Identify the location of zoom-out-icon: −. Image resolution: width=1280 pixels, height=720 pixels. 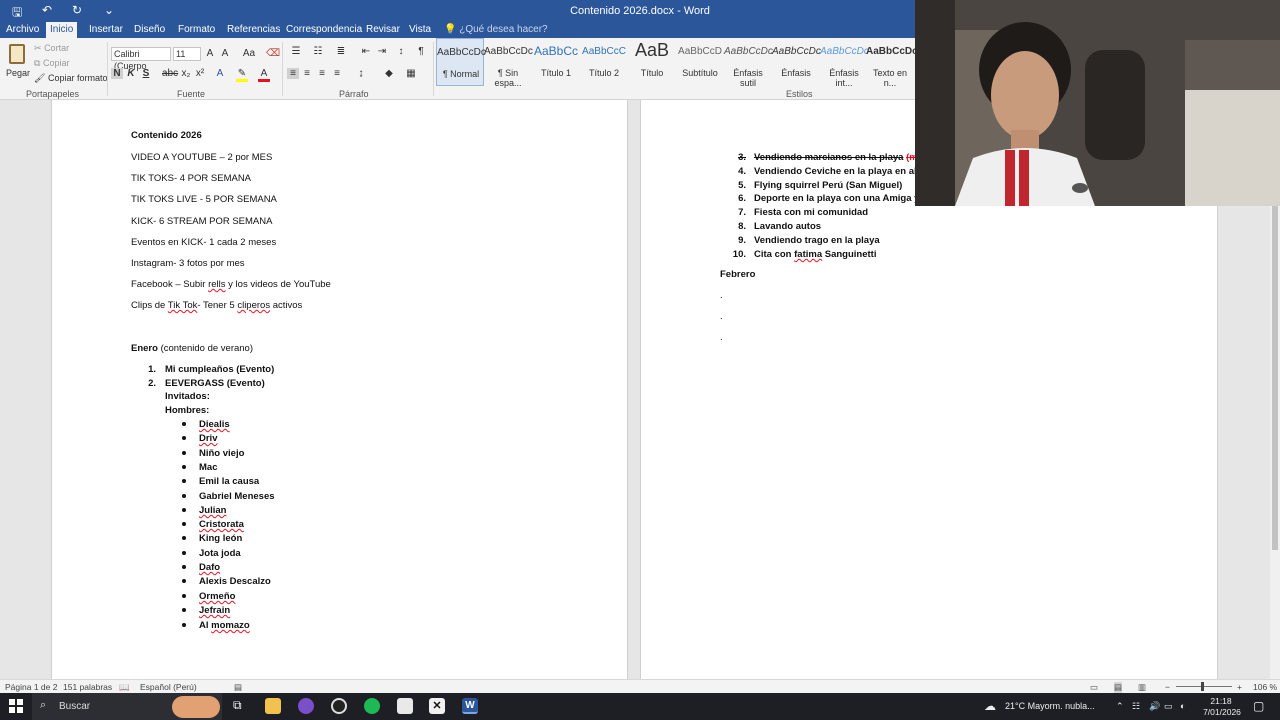
(1167, 687).